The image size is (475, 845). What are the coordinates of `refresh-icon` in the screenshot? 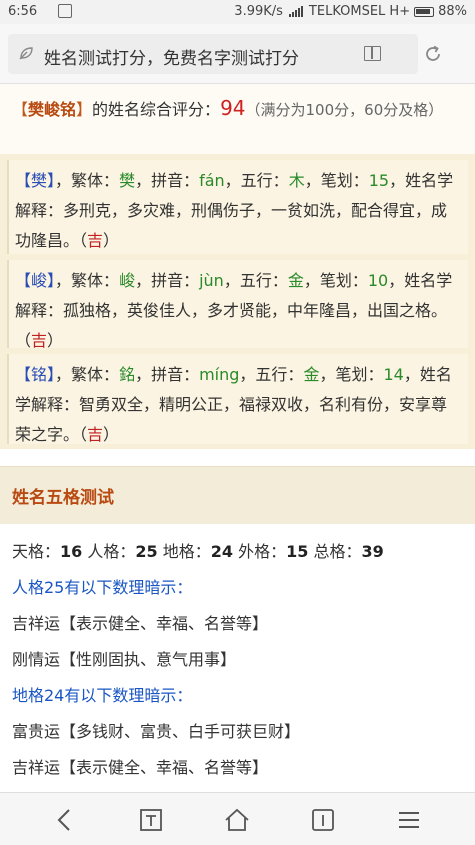 It's located at (433, 54).